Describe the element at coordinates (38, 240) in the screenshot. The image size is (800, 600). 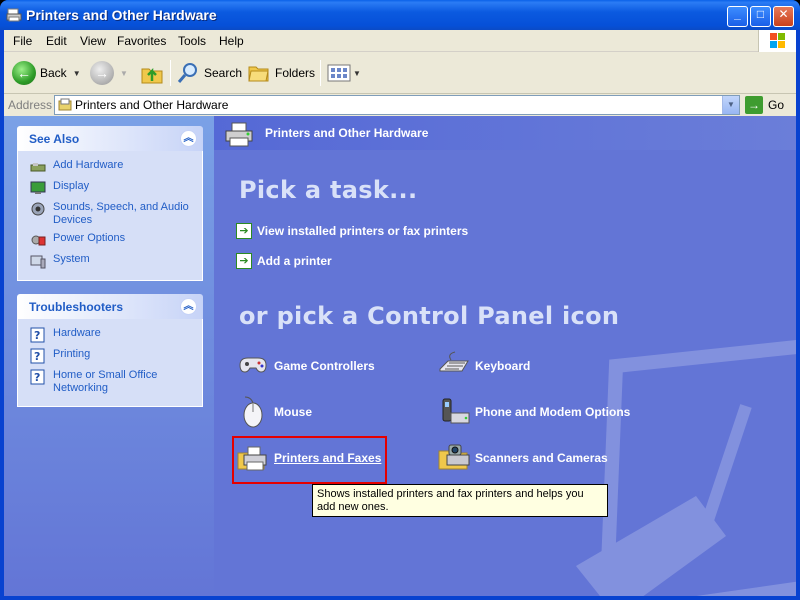
I see `power-options-icon` at that location.